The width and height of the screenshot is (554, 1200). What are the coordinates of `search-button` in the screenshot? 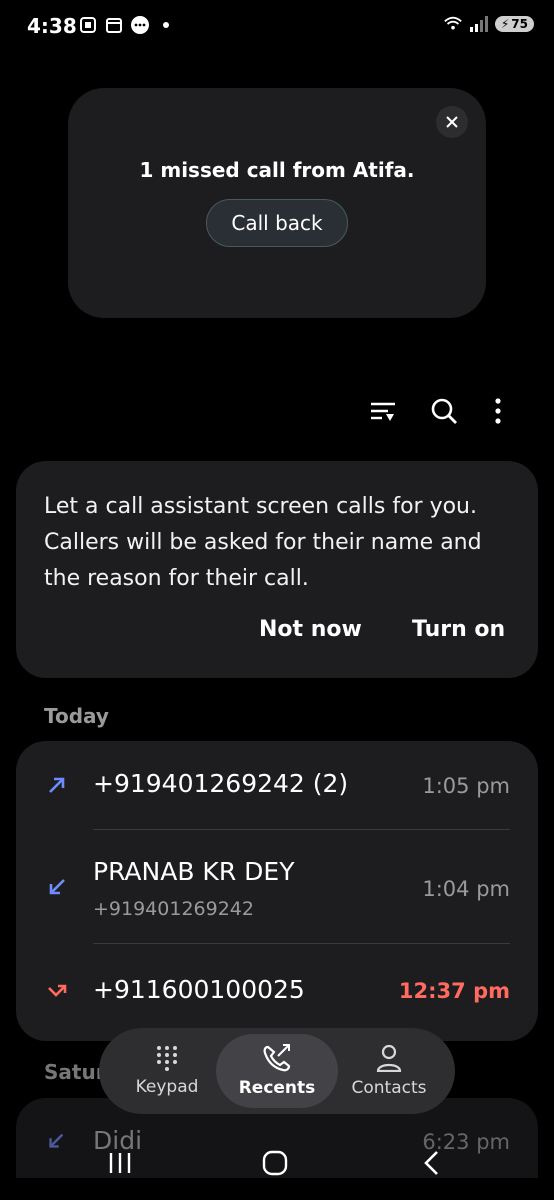 It's located at (444, 411).